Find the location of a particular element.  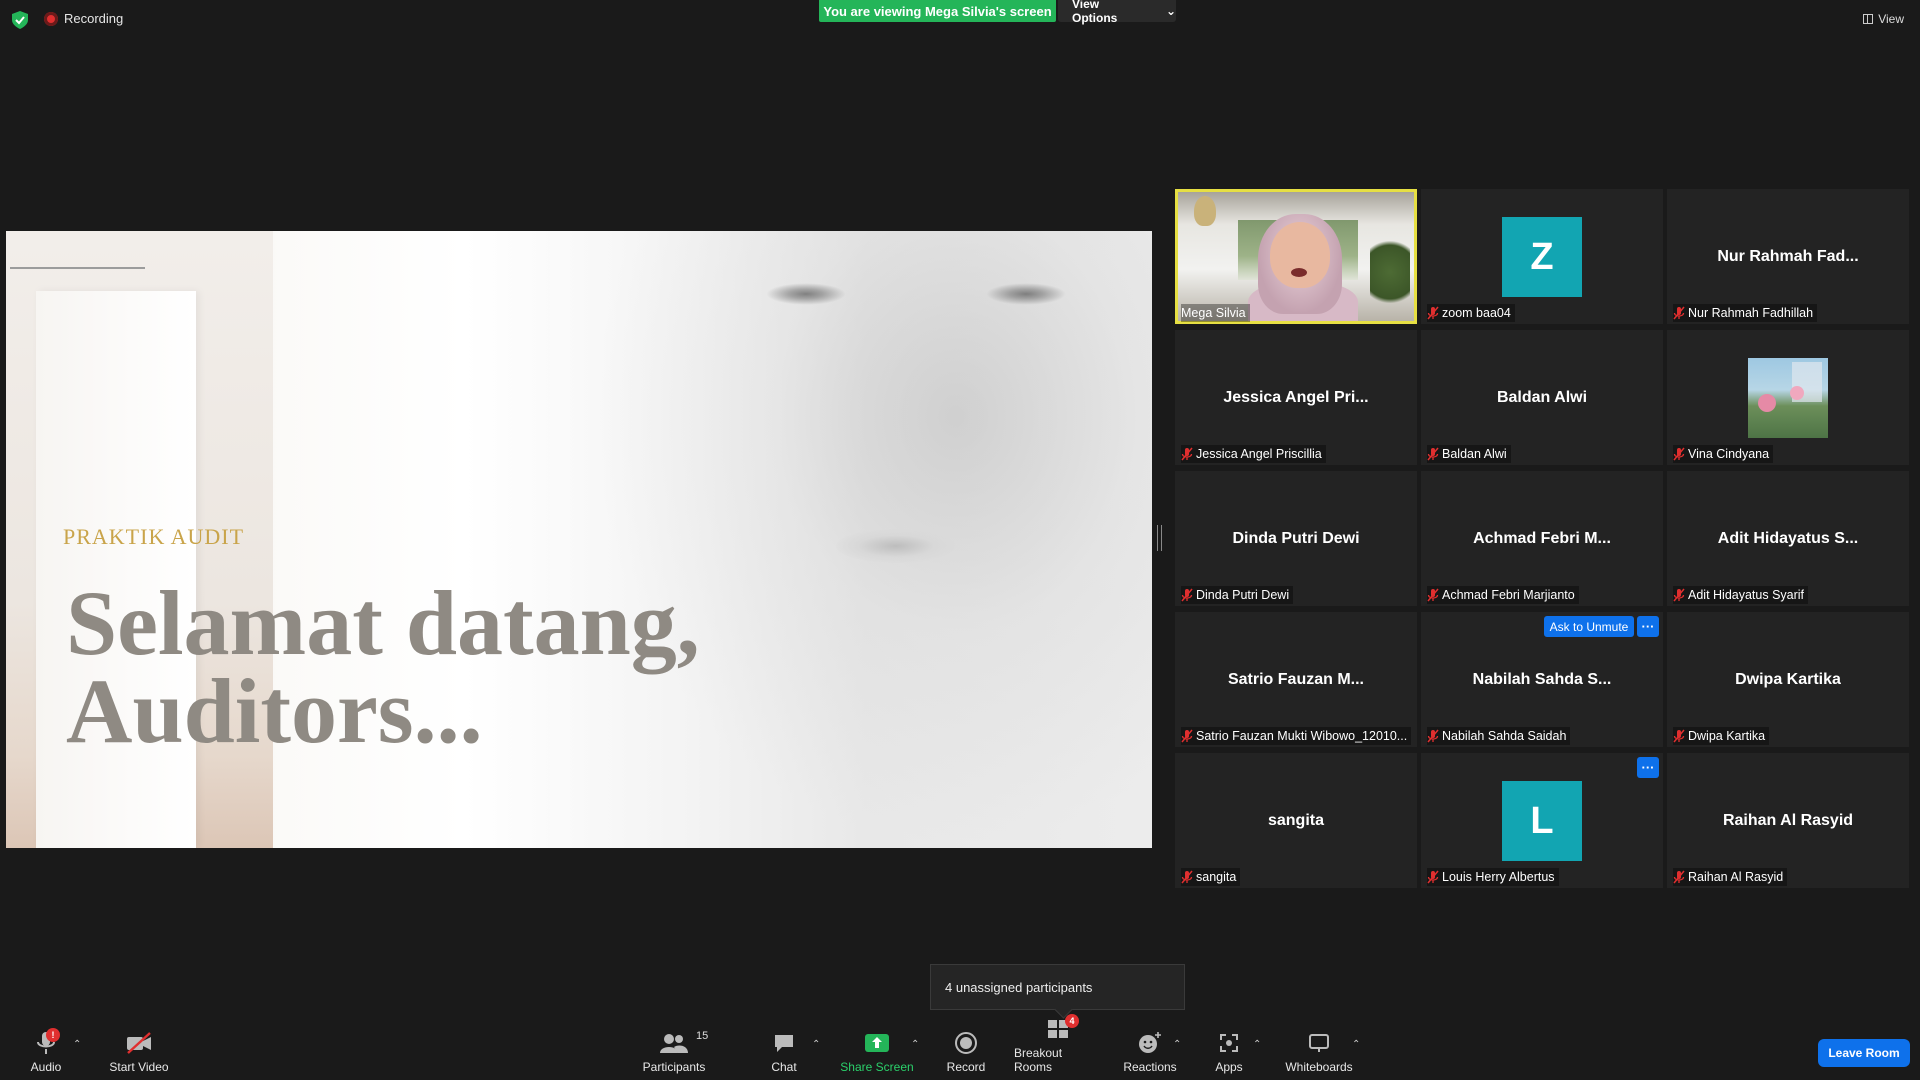

participant-name: Mega Silvia is located at coordinates (1213, 313).